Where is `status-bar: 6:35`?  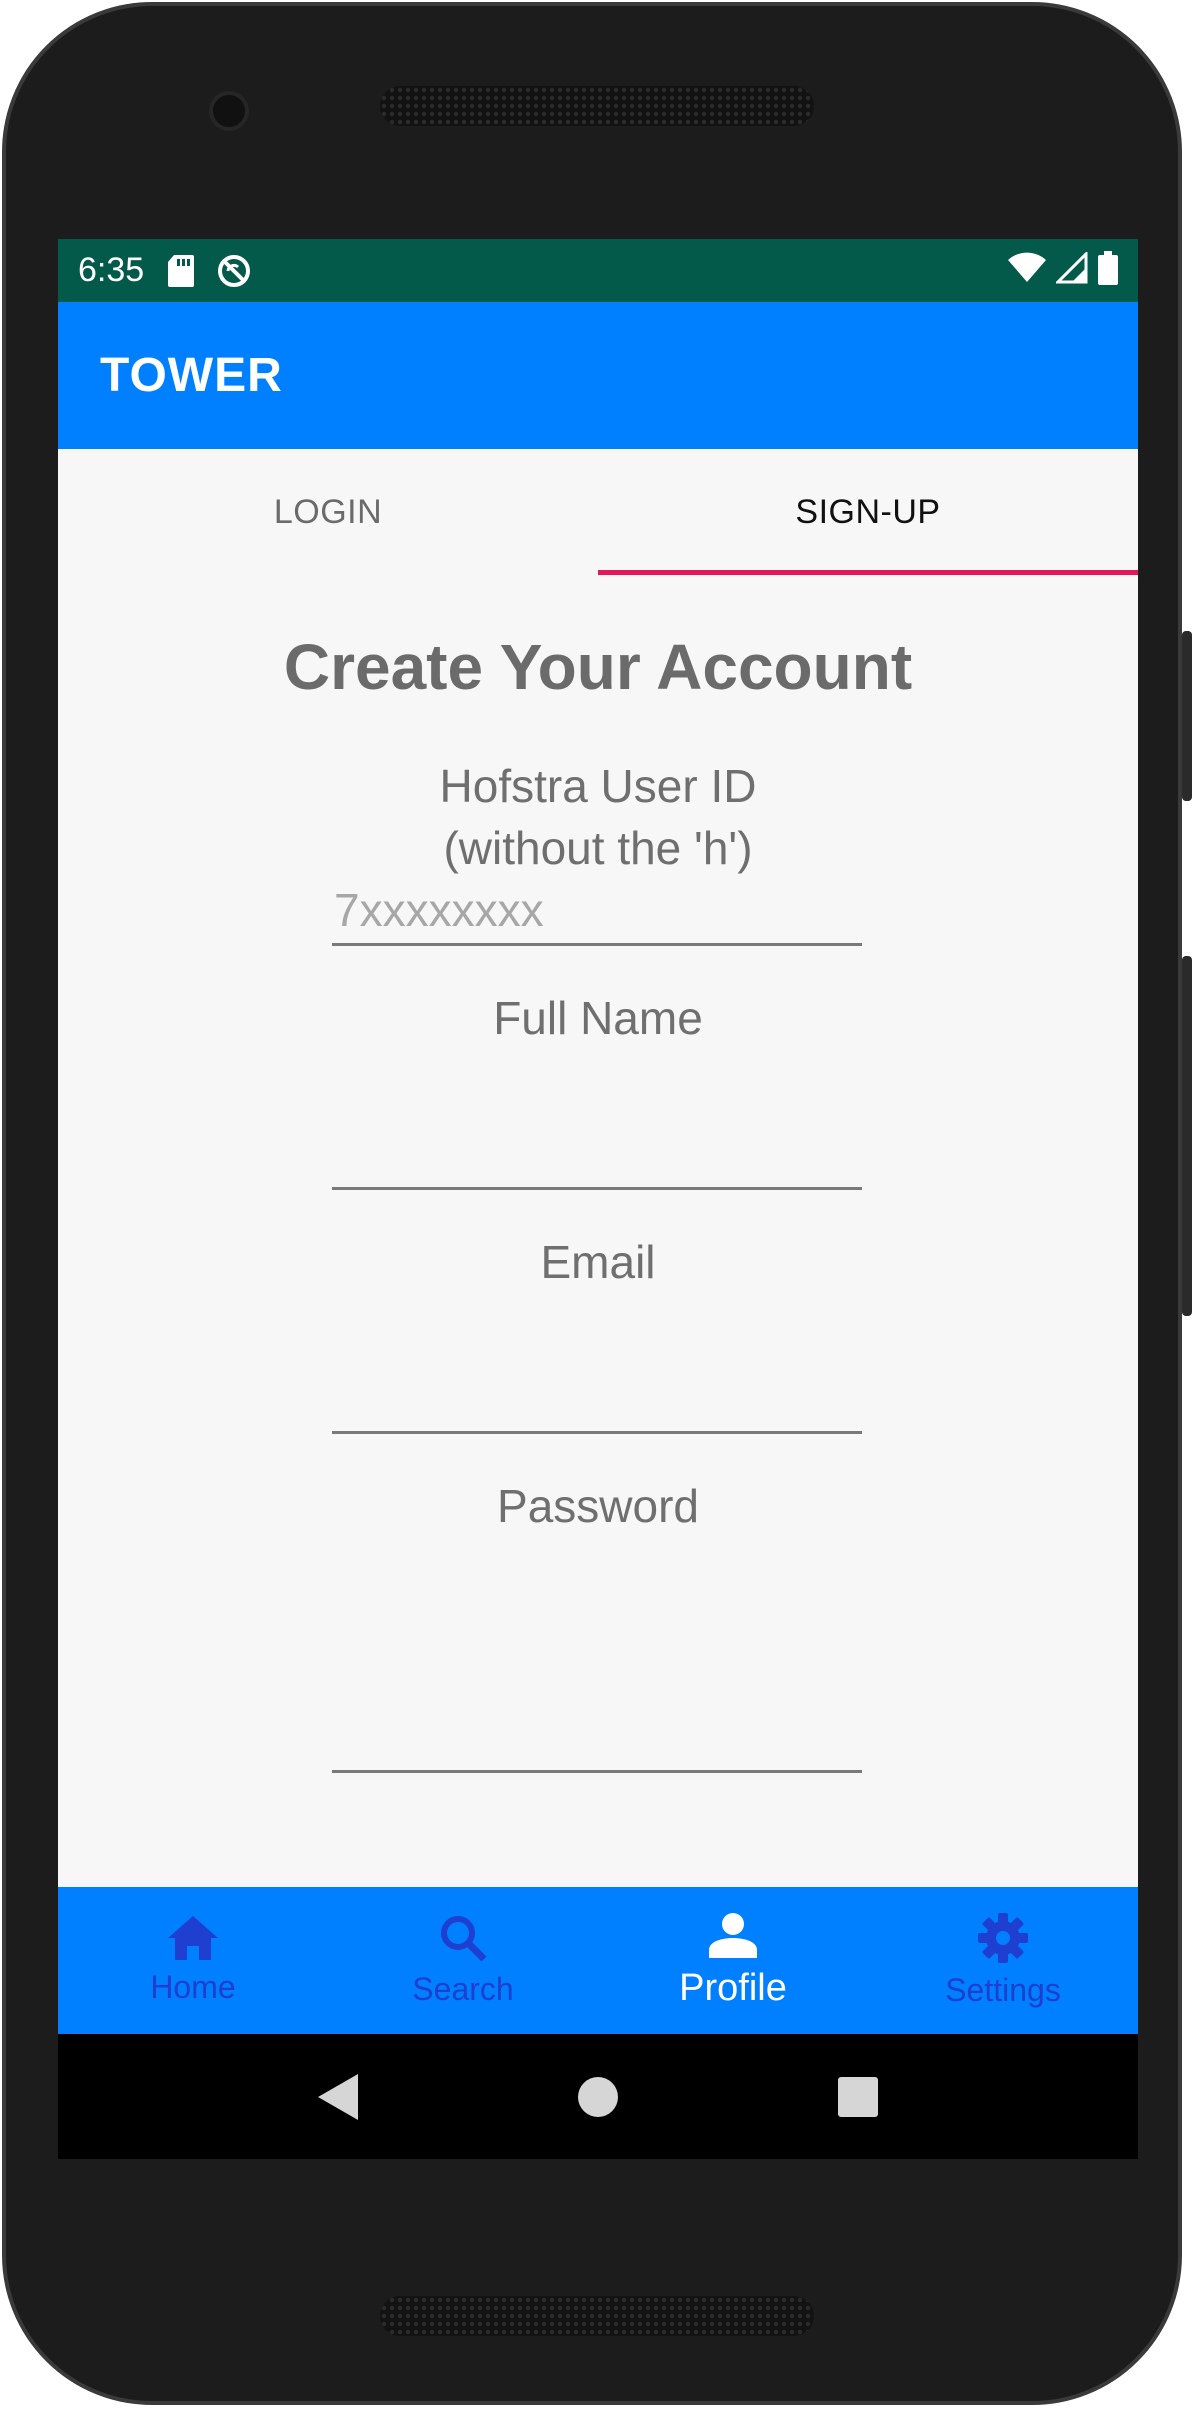 status-bar: 6:35 is located at coordinates (598, 270).